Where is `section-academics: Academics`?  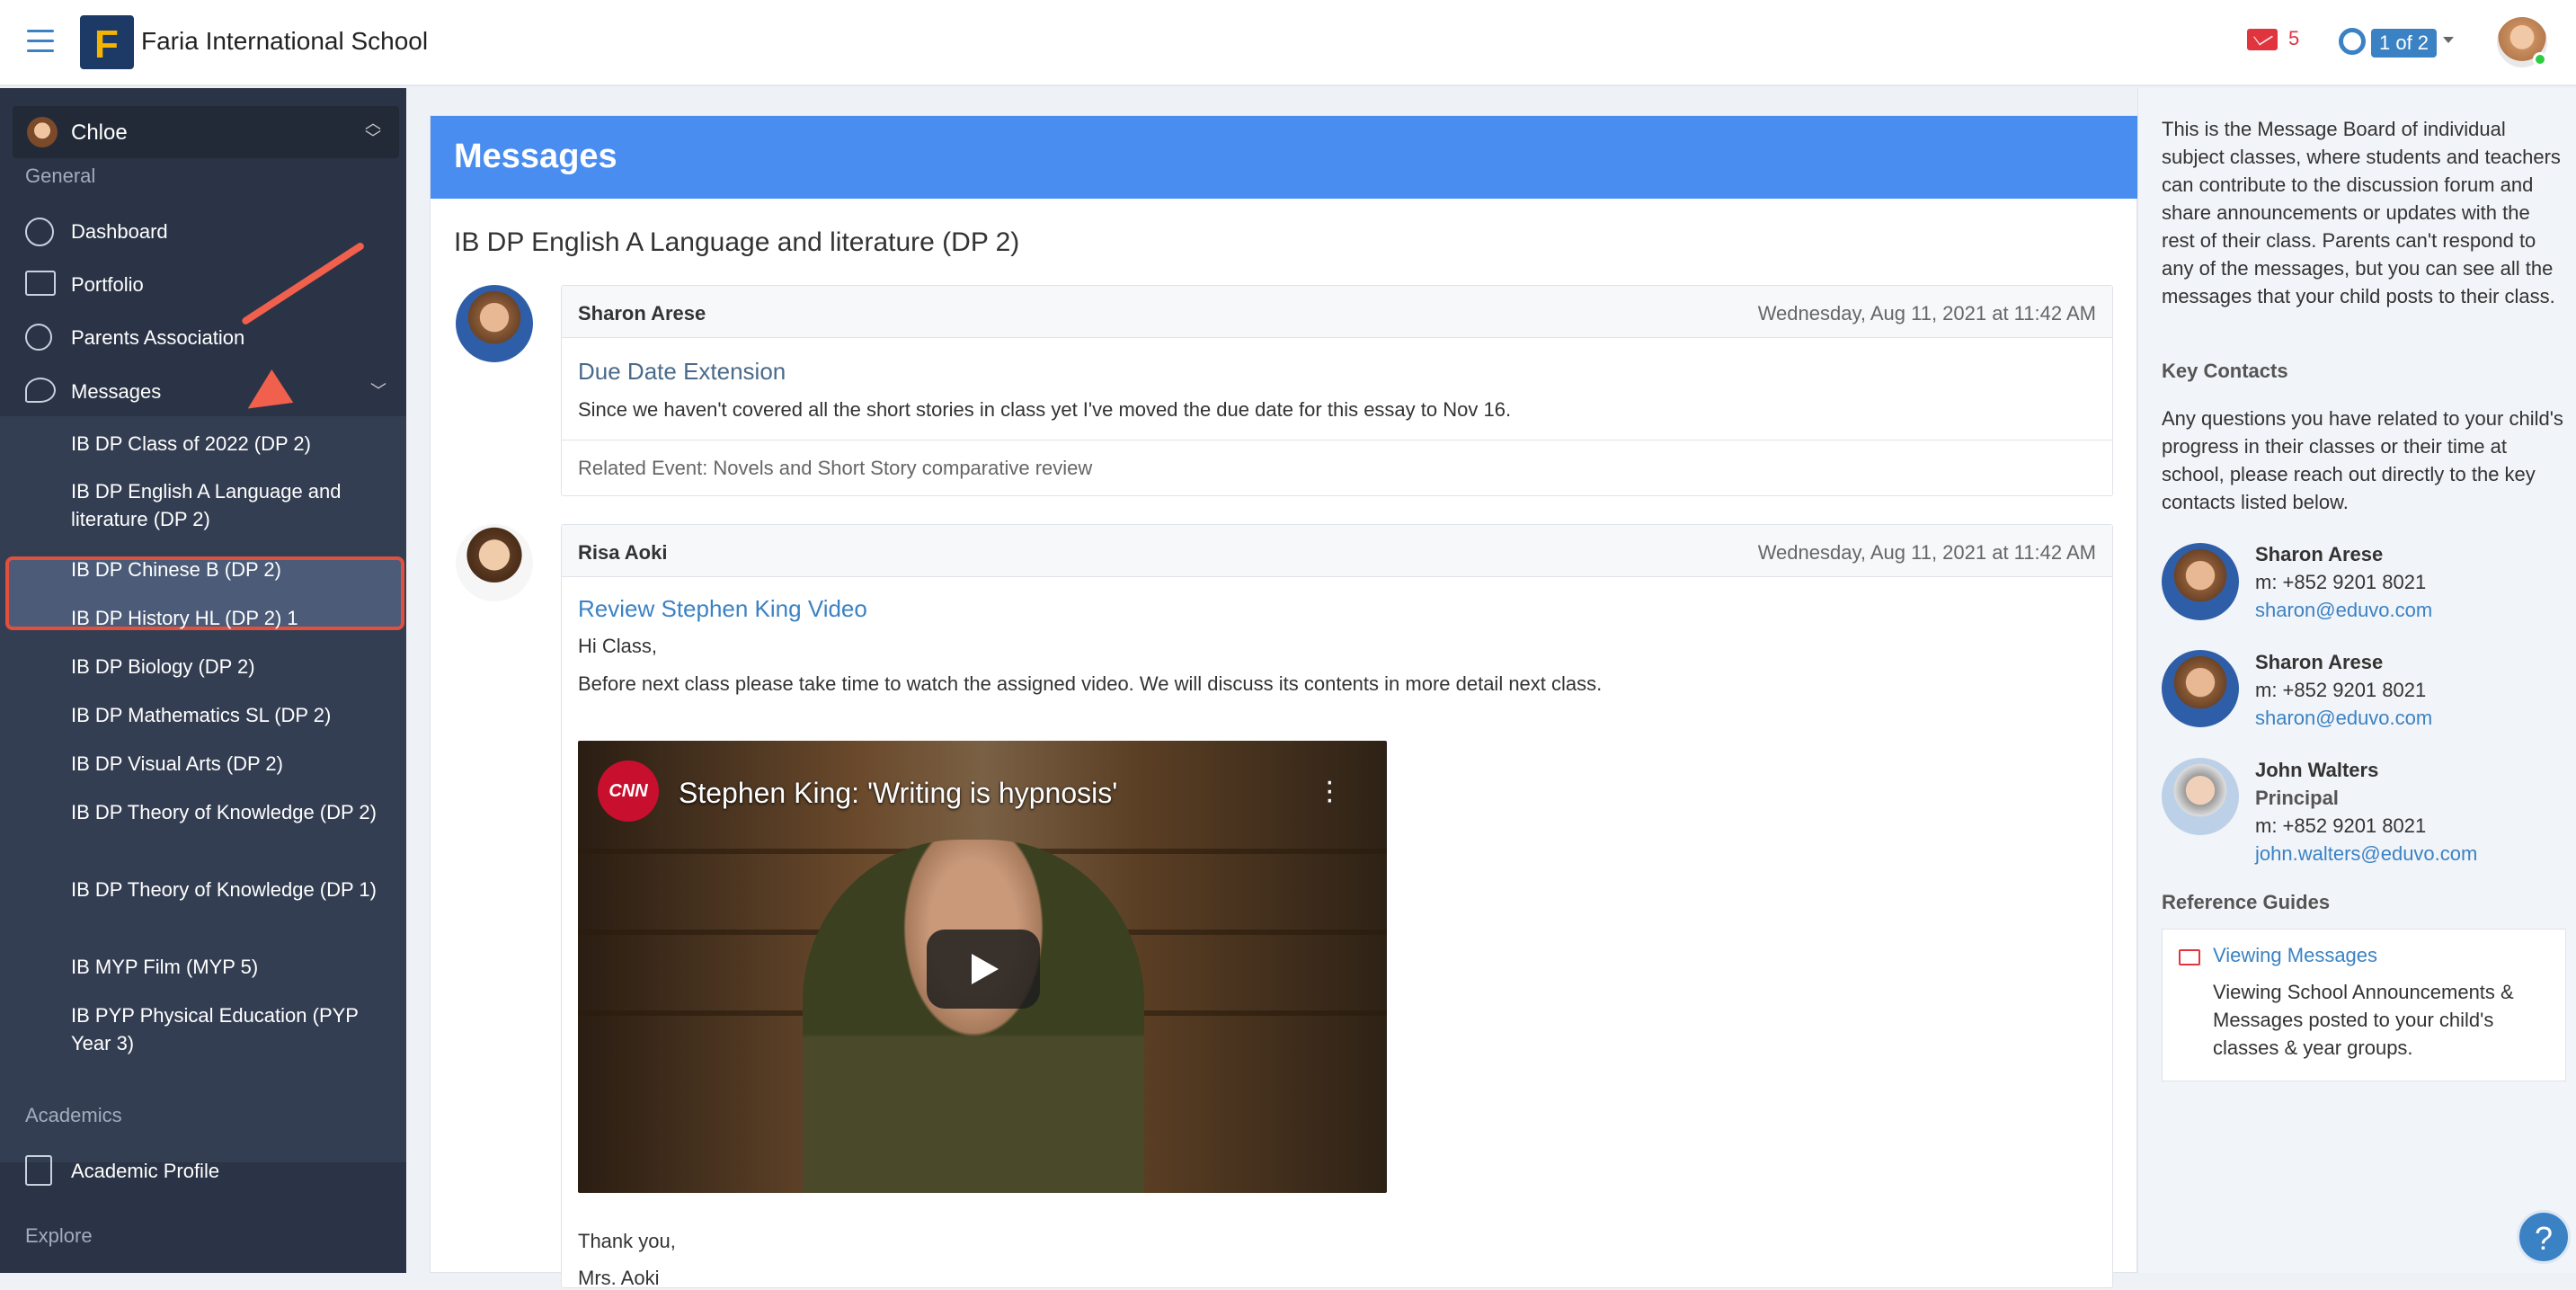 section-academics: Academics is located at coordinates (73, 1115).